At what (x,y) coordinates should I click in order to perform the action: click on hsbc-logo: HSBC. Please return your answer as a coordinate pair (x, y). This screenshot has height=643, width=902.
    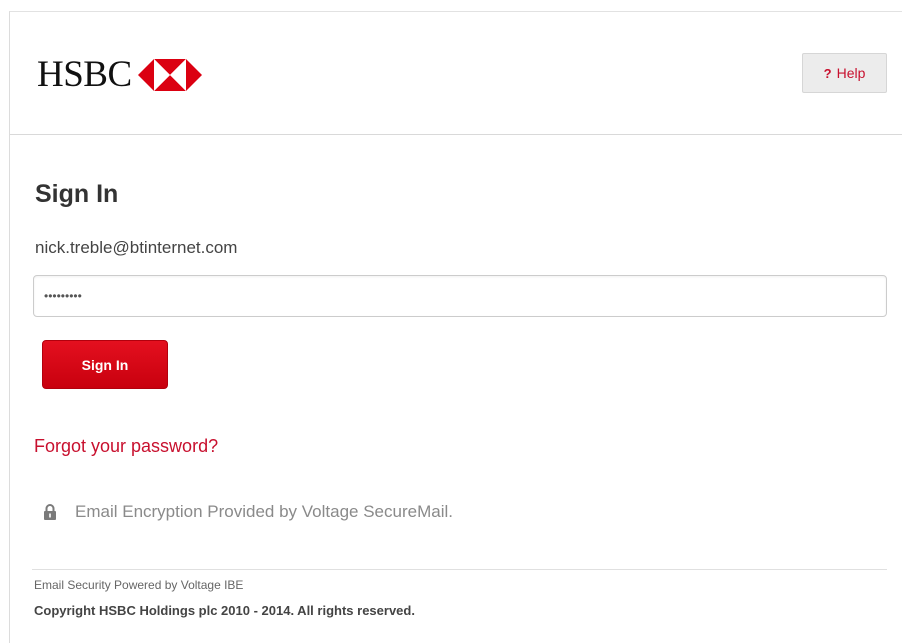
    Looking at the image, I should click on (119, 74).